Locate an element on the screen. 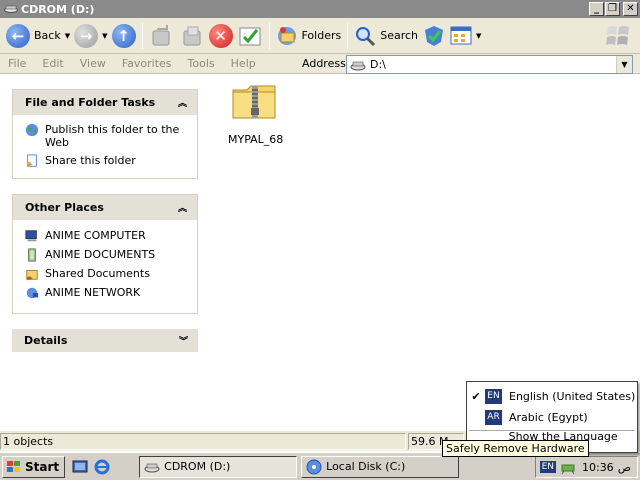 This screenshot has height=480, width=640. back-label: Back is located at coordinates (47, 35).